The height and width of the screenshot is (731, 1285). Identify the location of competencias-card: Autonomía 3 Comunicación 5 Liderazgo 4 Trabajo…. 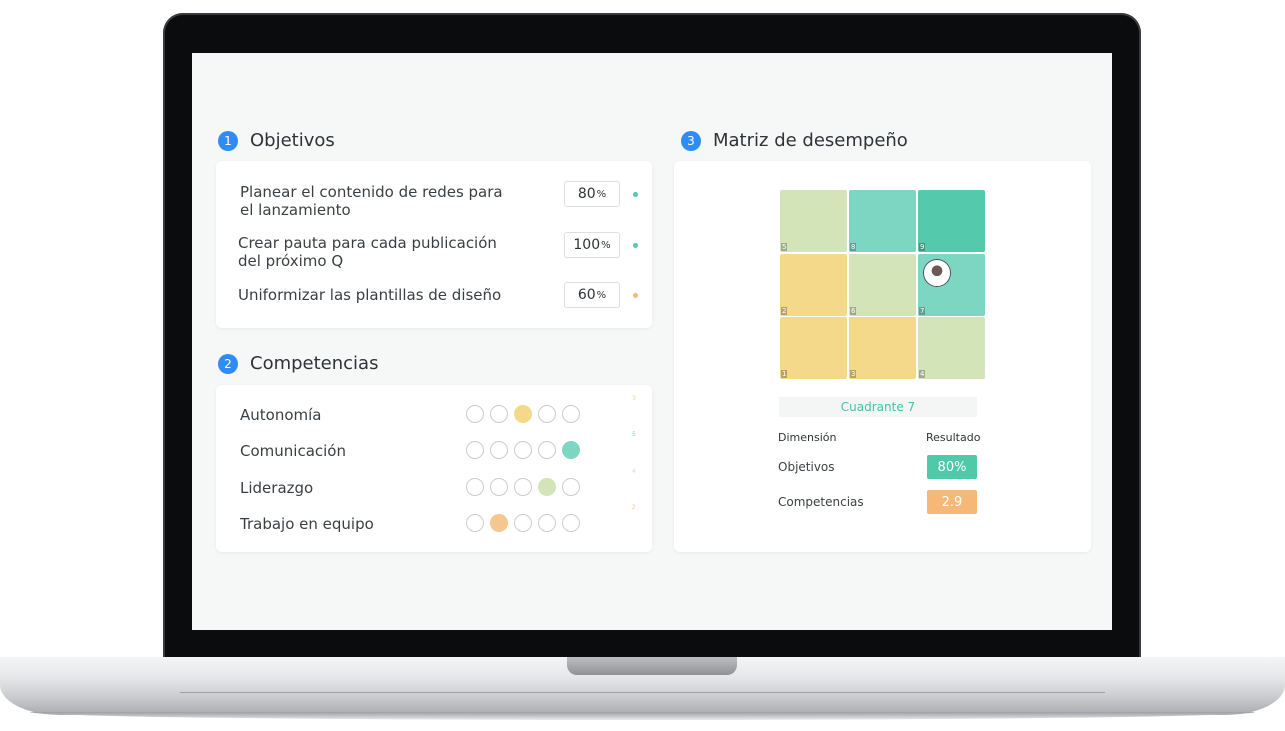
(434, 468).